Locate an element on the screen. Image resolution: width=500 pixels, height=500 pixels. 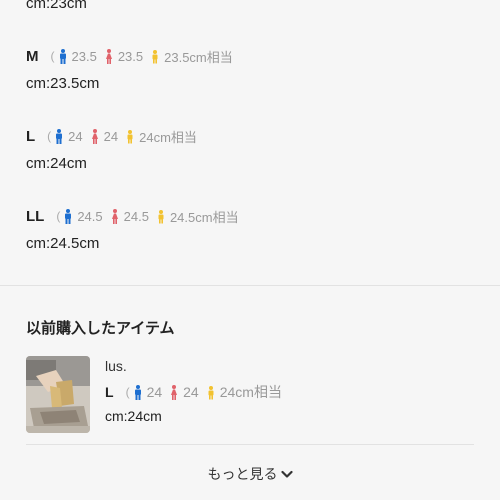
size-line: LL ( 24.5 24.5 24.5cm相当 is located at coordinates (136, 216).